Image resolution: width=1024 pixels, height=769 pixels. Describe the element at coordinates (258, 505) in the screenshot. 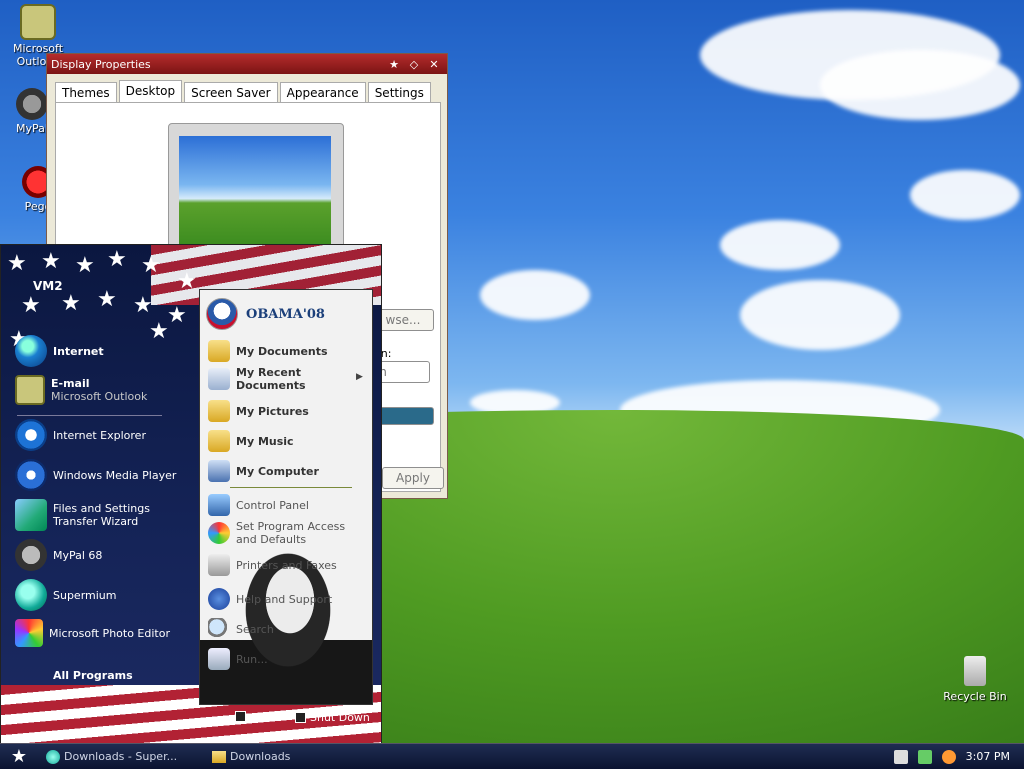

I see `places-item-control-panel: Control Panel` at that location.